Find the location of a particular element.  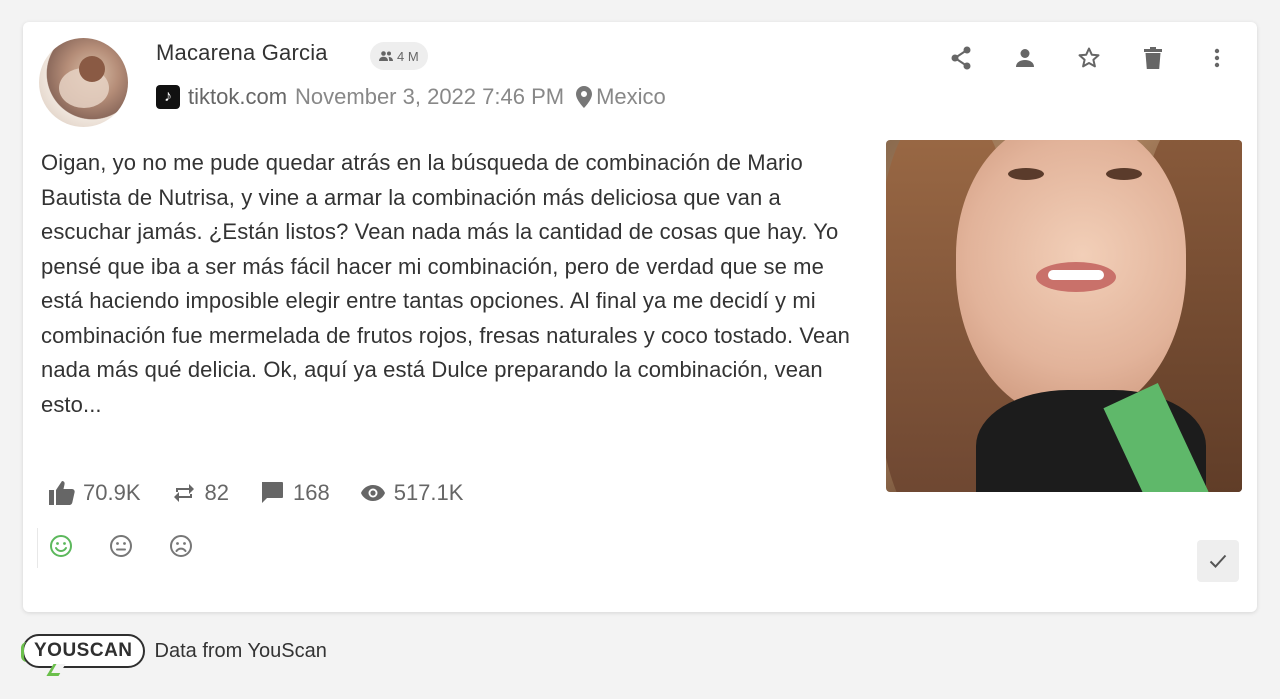

positive-sentiment-button is located at coordinates (61, 546).